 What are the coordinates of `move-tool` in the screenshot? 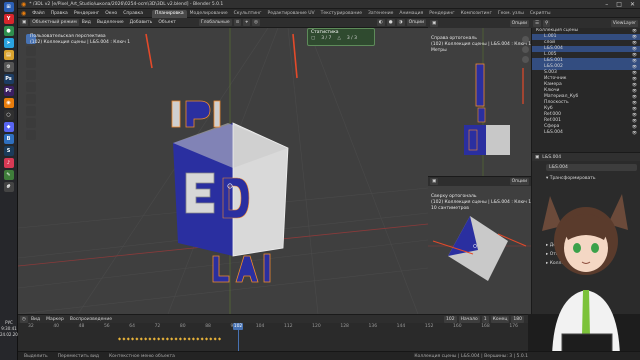 It's located at (31, 63).